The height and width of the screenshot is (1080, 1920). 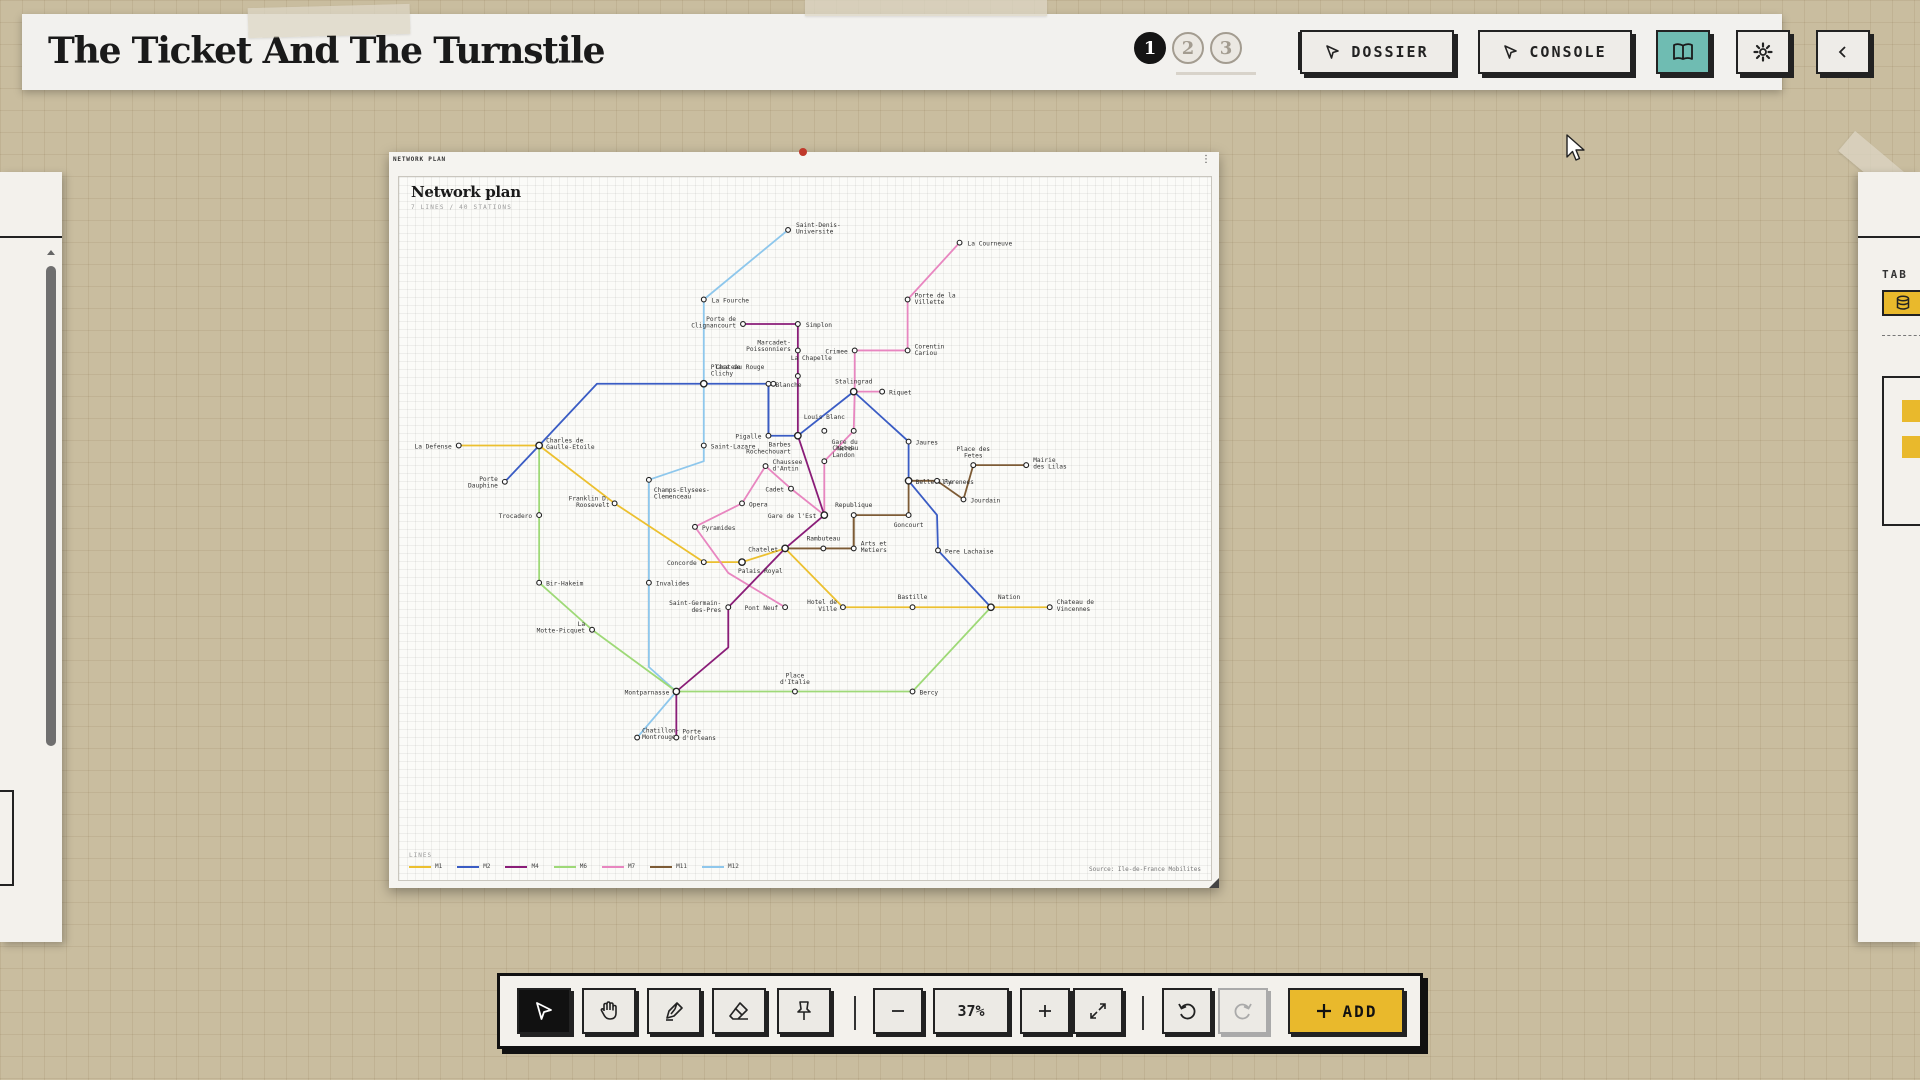 What do you see at coordinates (1346, 1011) in the screenshot?
I see `add-button: ADD` at bounding box center [1346, 1011].